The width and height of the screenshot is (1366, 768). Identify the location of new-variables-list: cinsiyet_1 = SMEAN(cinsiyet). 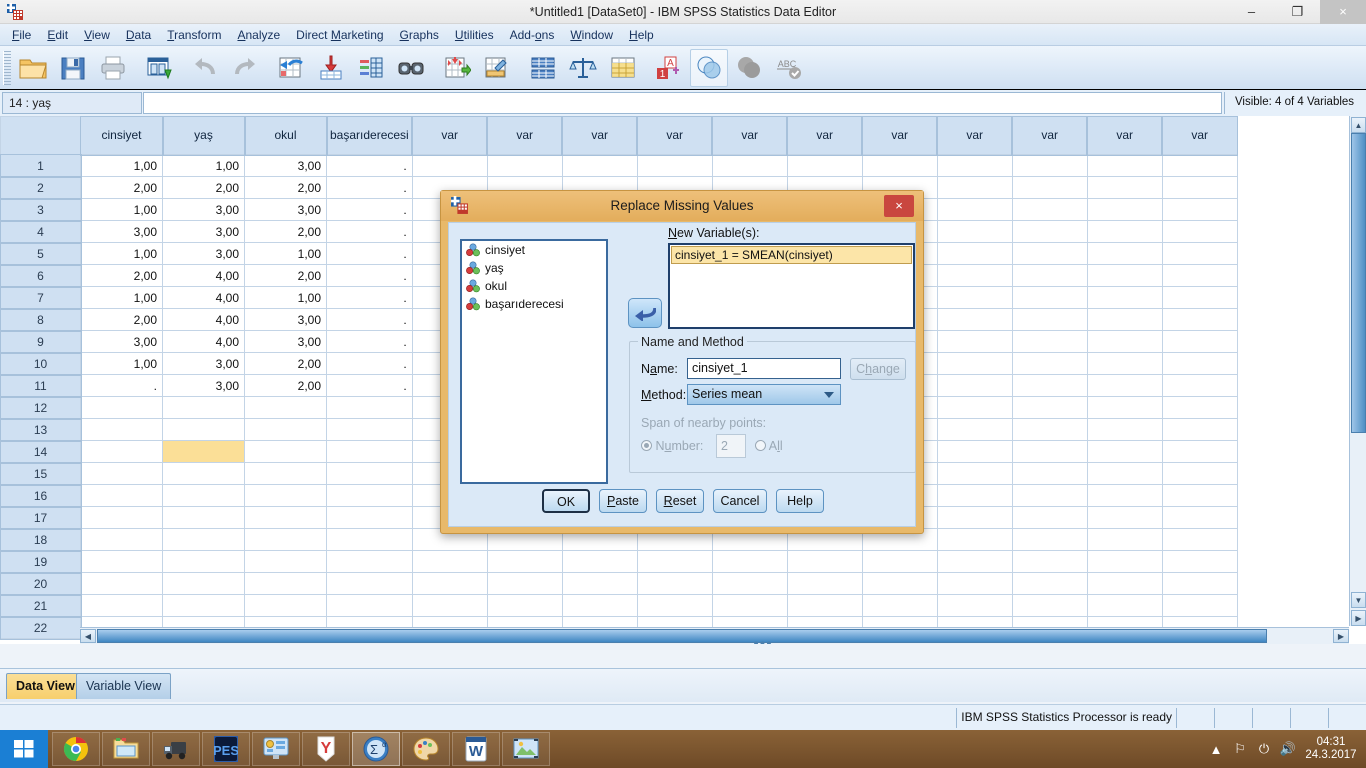
(791, 286).